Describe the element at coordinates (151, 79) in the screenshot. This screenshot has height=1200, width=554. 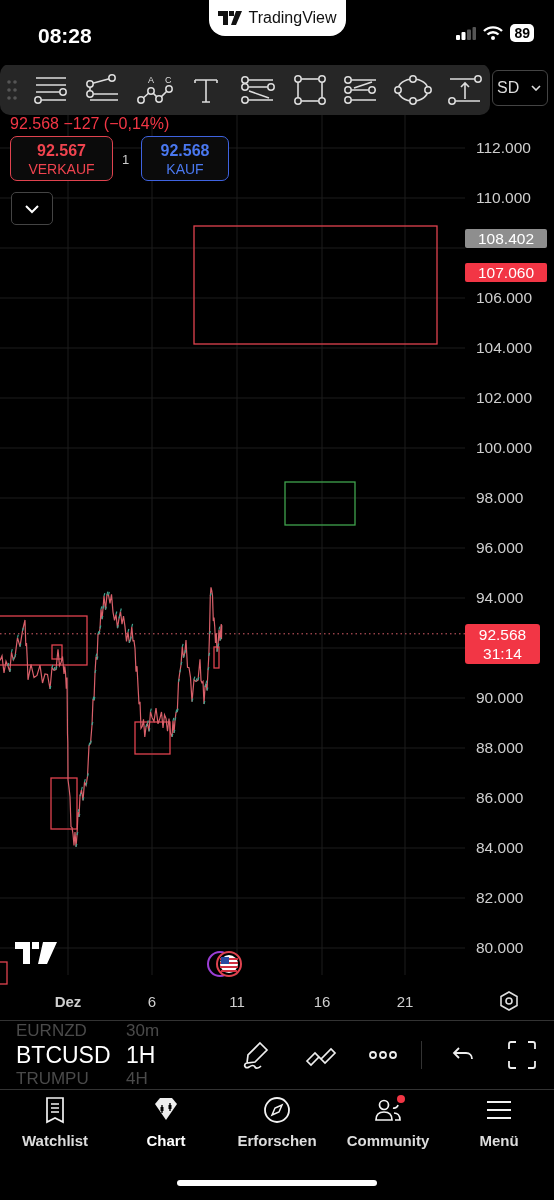
I see `point-label: A` at that location.